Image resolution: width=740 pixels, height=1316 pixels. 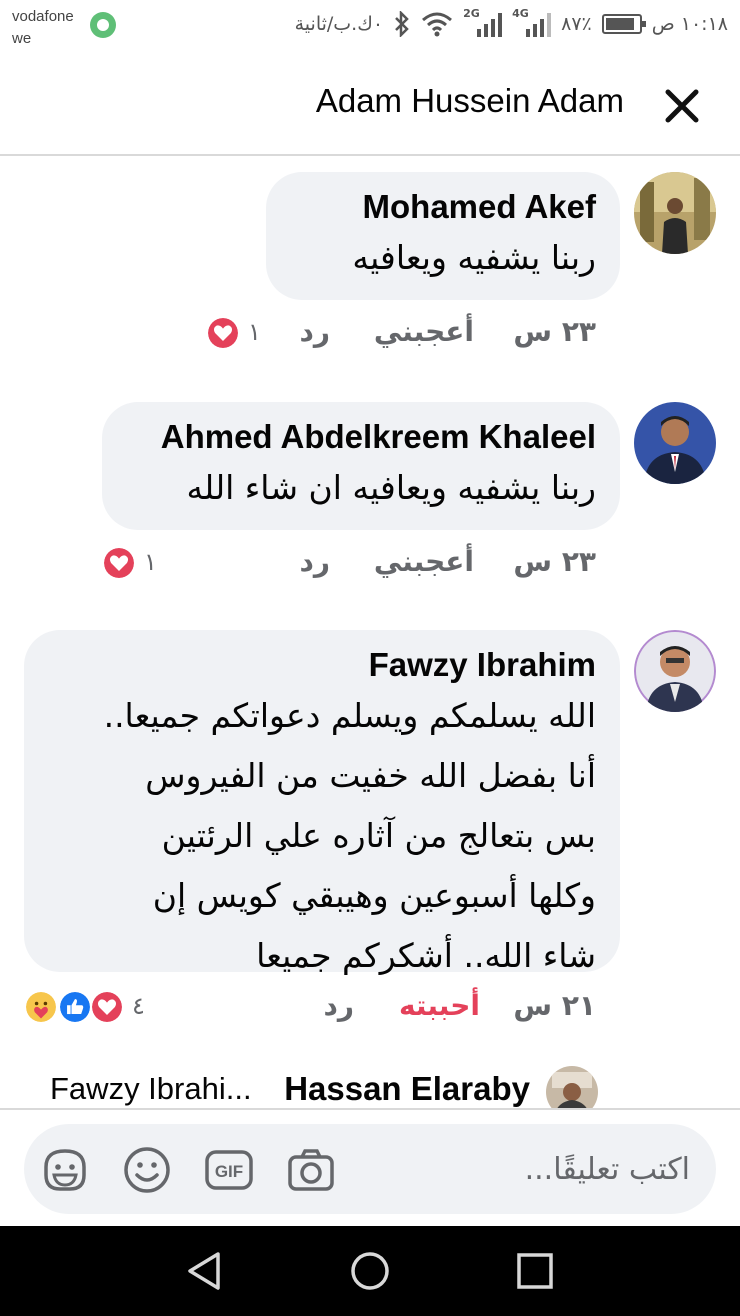 What do you see at coordinates (147, 1170) in the screenshot?
I see `emoji-icon` at bounding box center [147, 1170].